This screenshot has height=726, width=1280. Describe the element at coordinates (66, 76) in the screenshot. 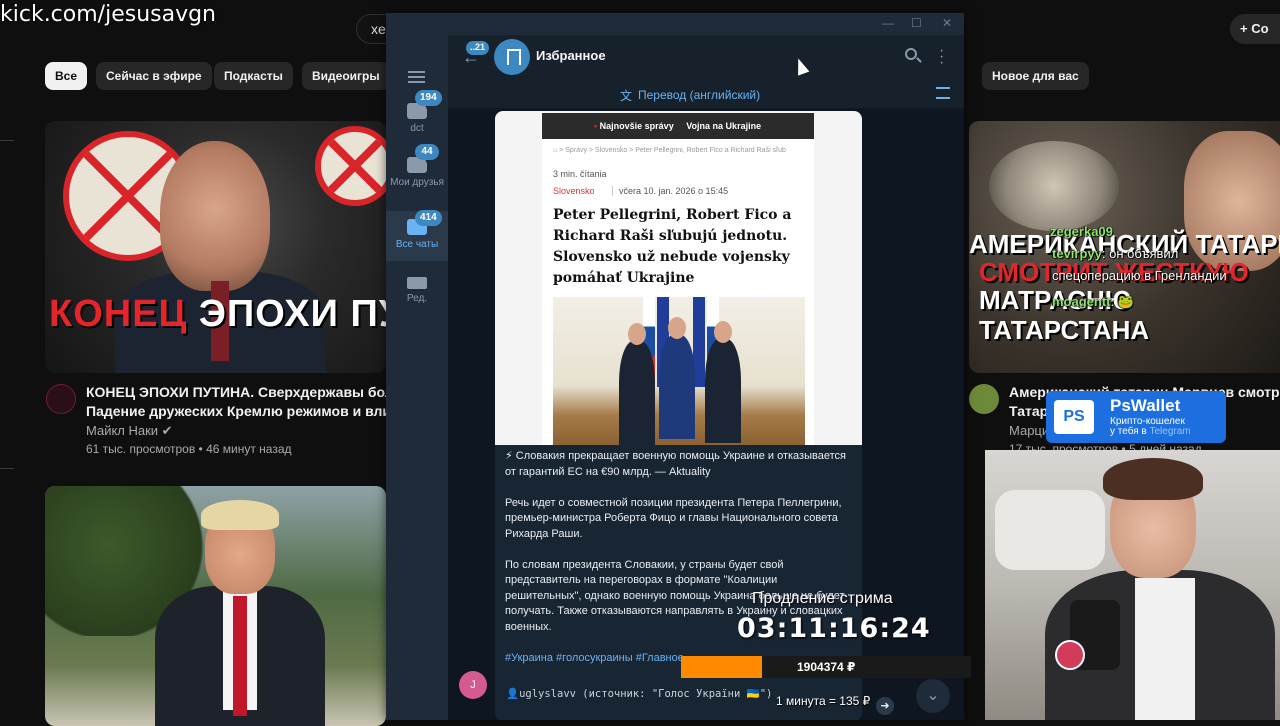

I see `chip-all: Все` at that location.